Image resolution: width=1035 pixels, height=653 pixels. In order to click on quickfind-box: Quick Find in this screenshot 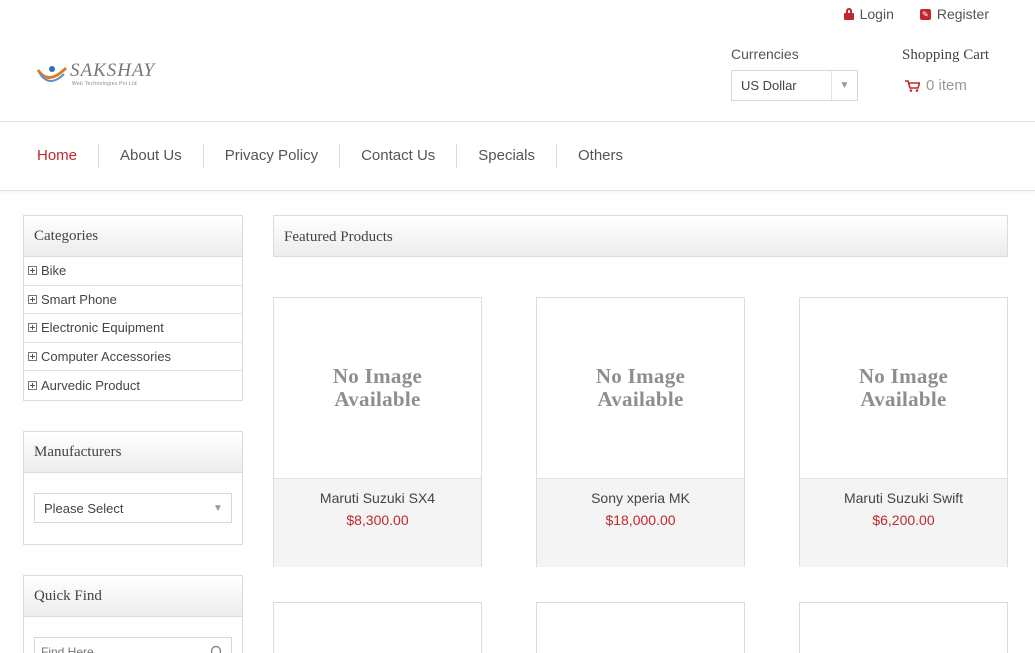, I will do `click(133, 614)`.